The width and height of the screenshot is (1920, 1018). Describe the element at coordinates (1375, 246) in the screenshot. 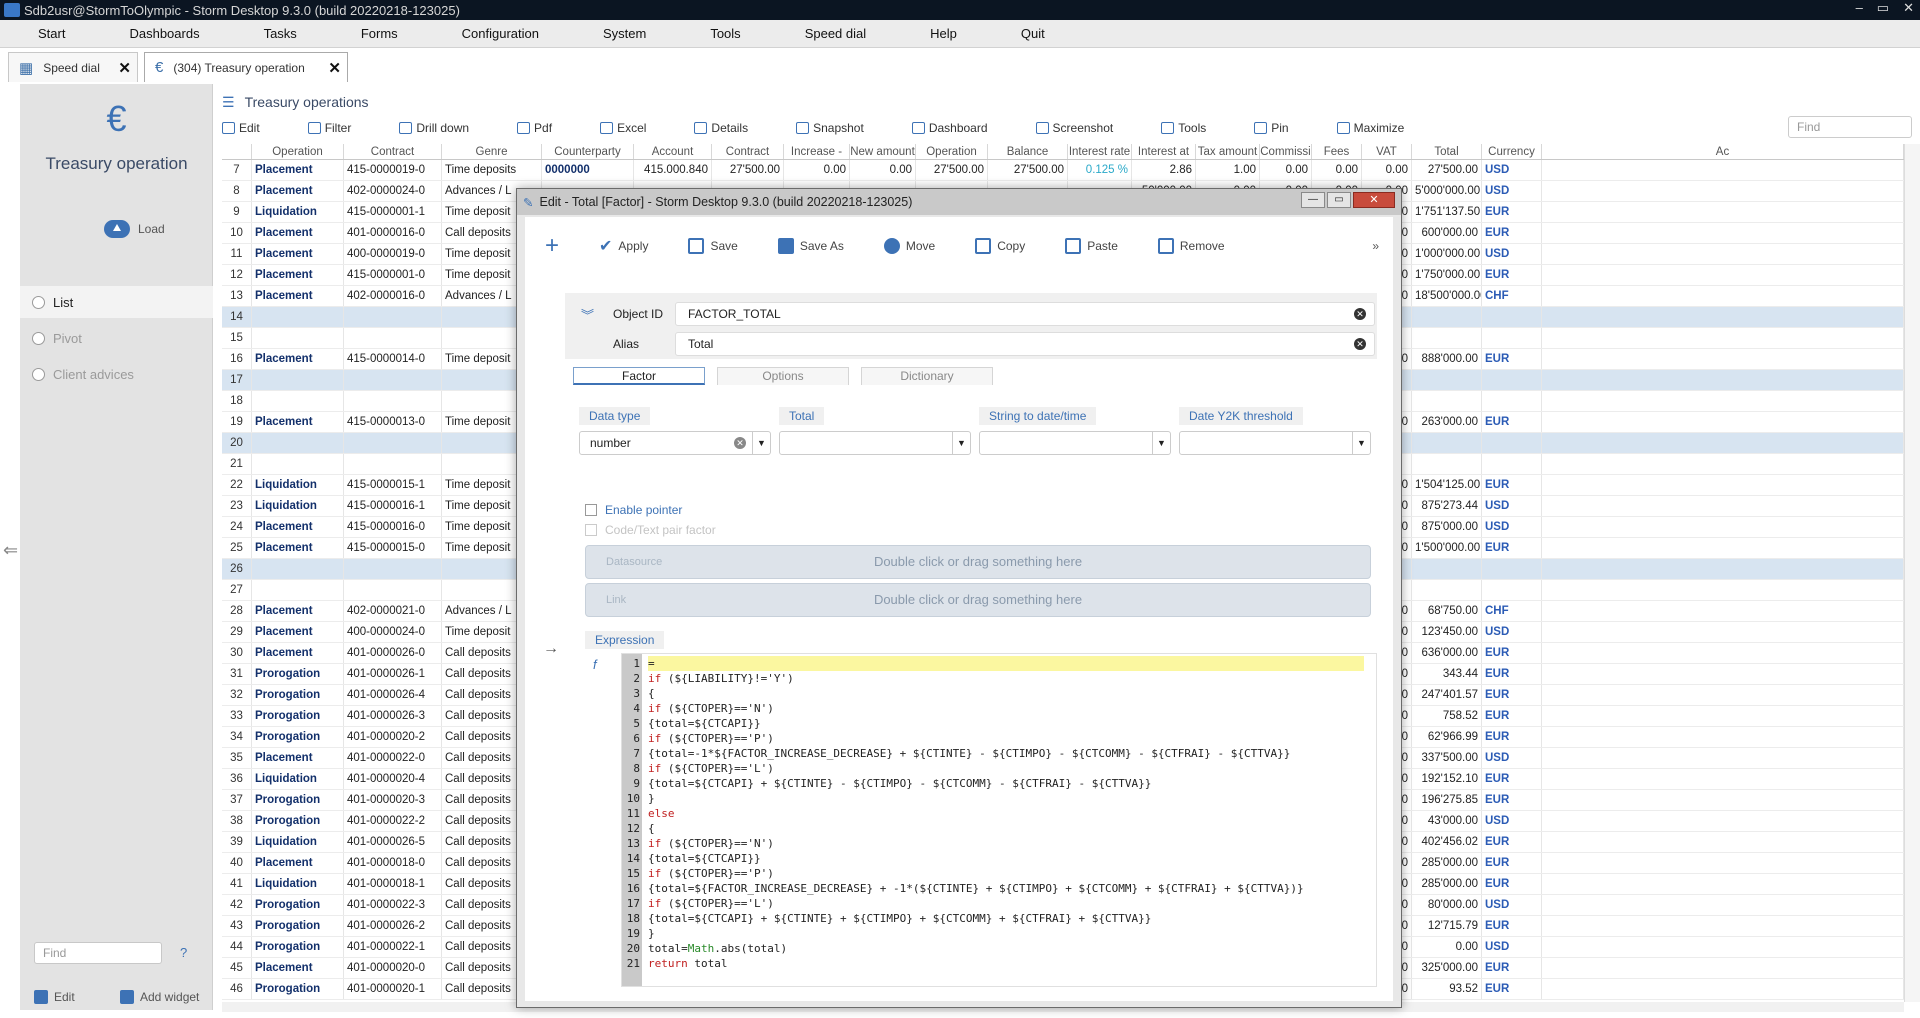

I see `more-chevron-icon: »` at that location.